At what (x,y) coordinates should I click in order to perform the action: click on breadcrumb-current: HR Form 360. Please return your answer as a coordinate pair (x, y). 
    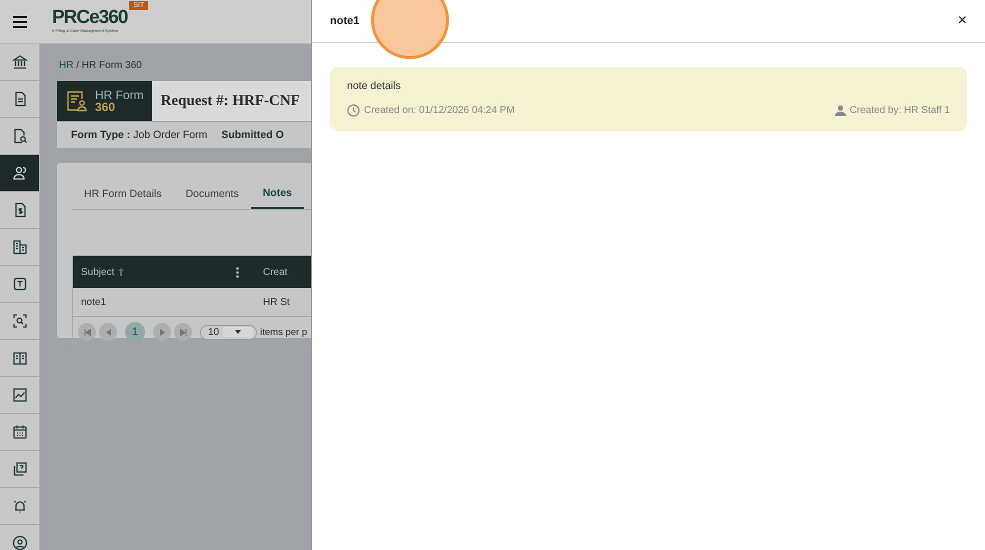
    Looking at the image, I should click on (112, 65).